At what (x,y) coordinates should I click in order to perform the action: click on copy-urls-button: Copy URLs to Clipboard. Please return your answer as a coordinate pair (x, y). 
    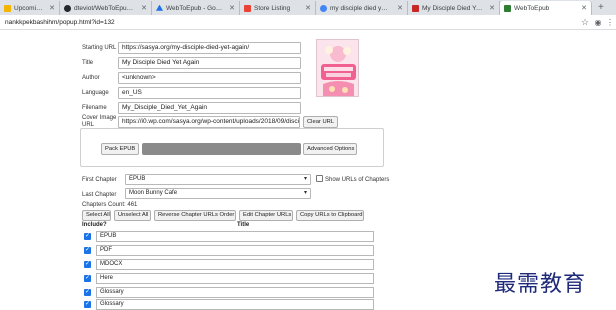
    Looking at the image, I should click on (330, 215).